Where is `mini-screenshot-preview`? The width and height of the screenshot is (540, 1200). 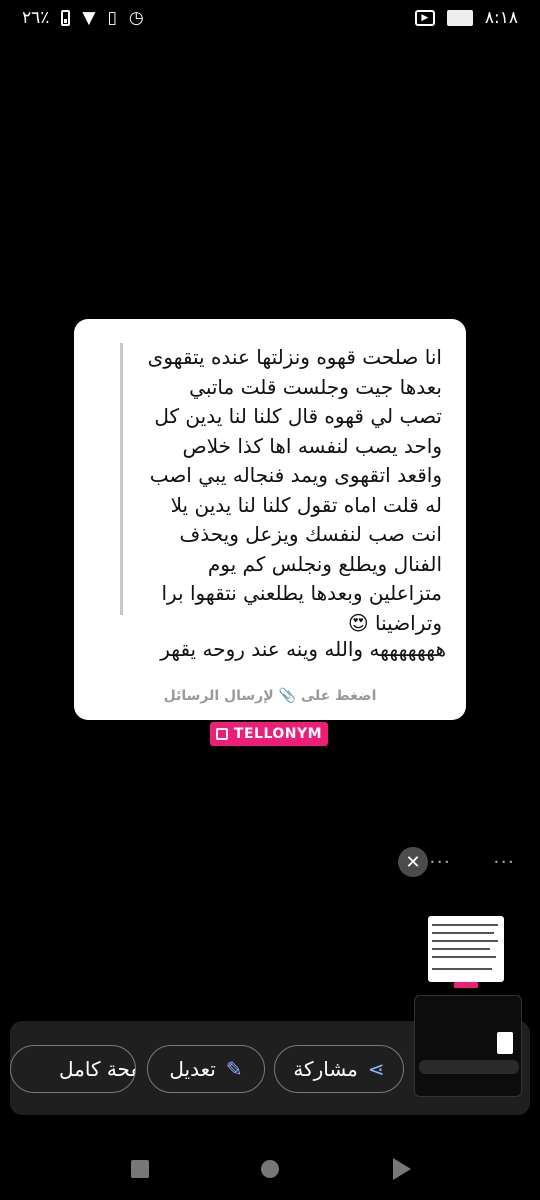
mini-screenshot-preview is located at coordinates (468, 1046).